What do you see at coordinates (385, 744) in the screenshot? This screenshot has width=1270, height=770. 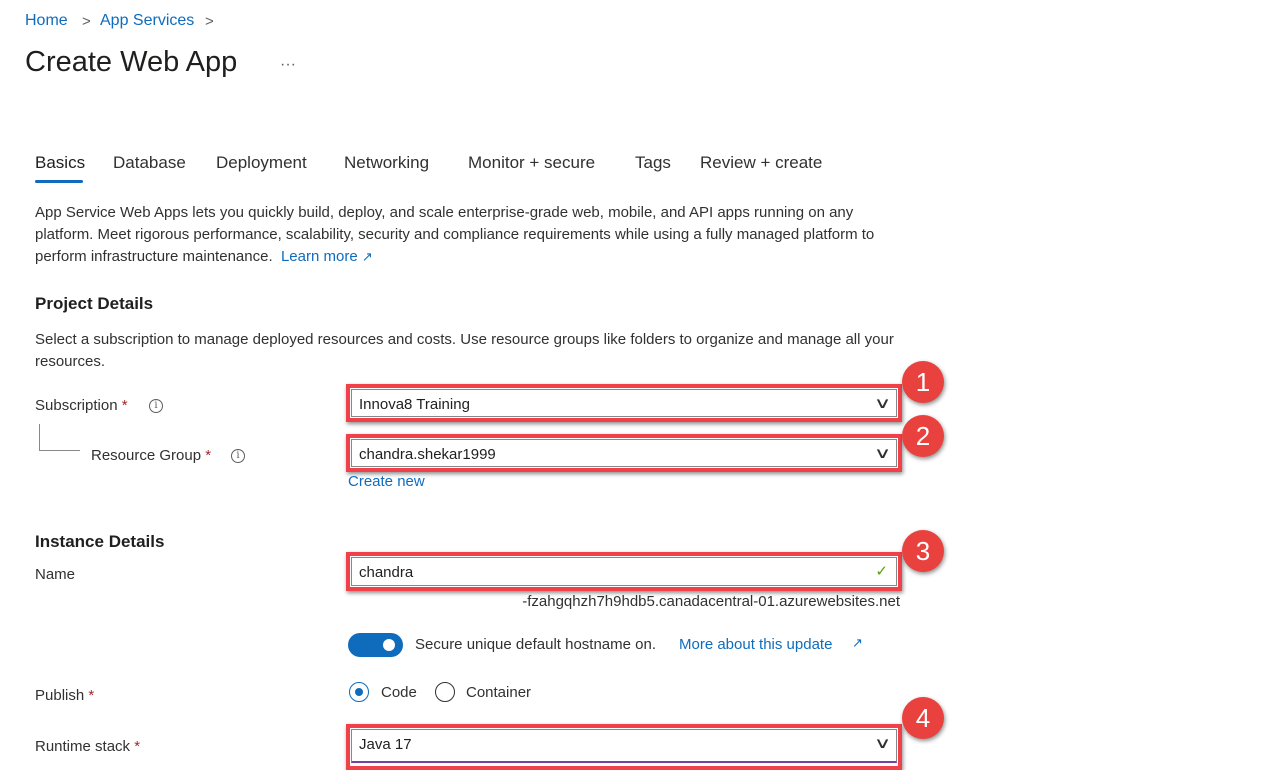 I see `runtime-stack-value: Java 17` at bounding box center [385, 744].